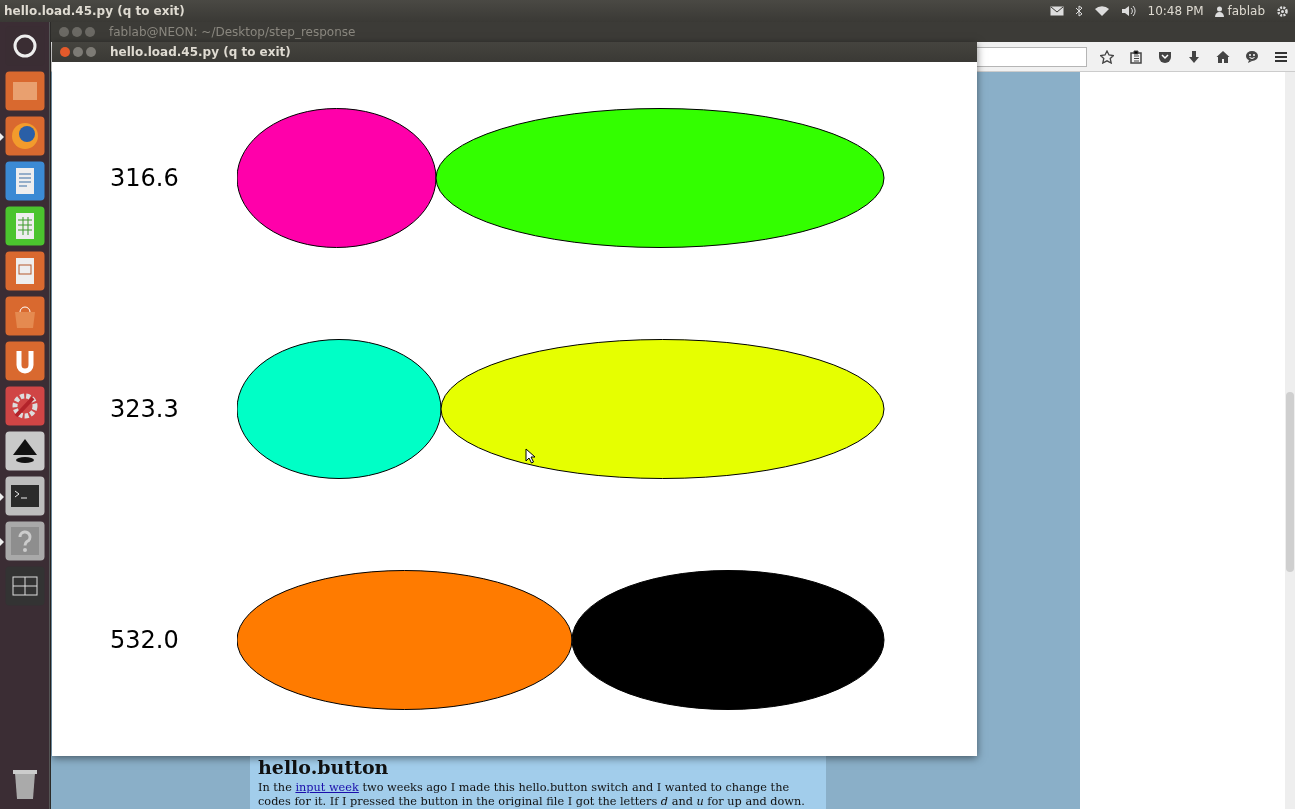  I want to click on workspace-grid-icon, so click(24, 586).